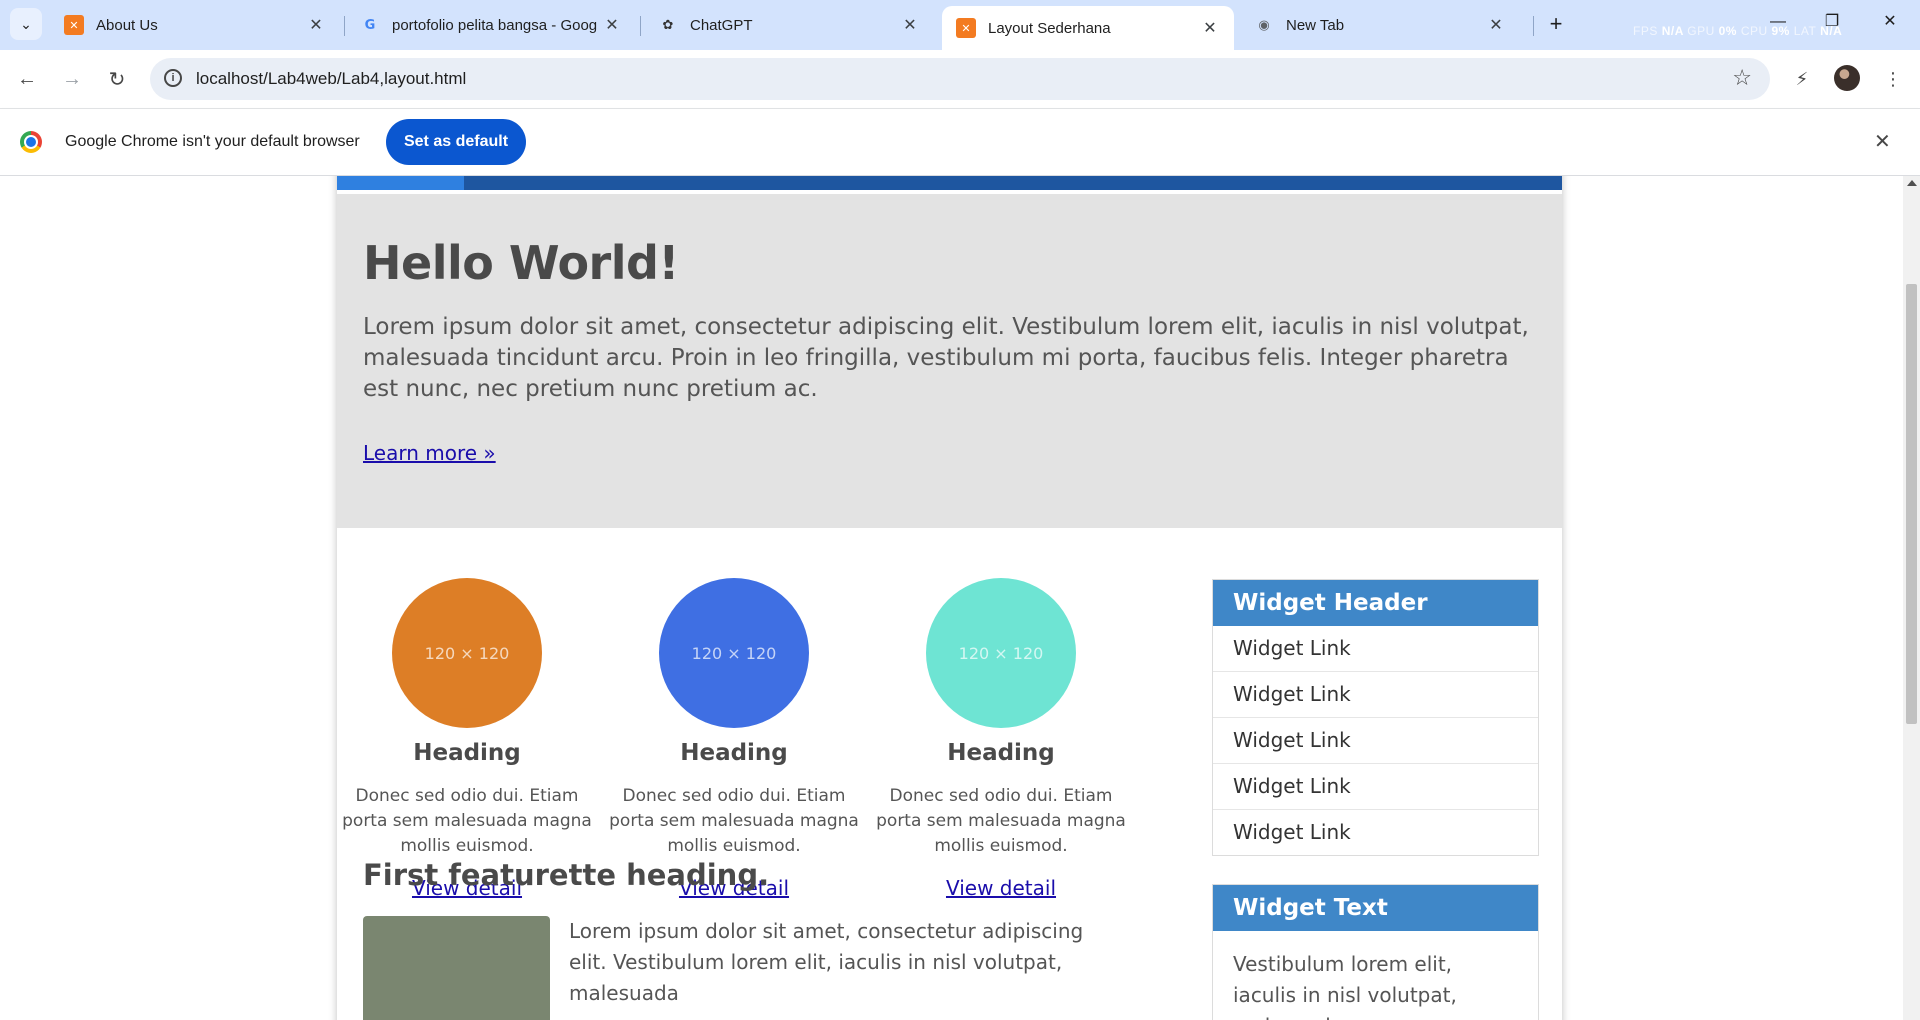  I want to click on url-text: localhost/Lab4web/Lab4,layout.html, so click(331, 79).